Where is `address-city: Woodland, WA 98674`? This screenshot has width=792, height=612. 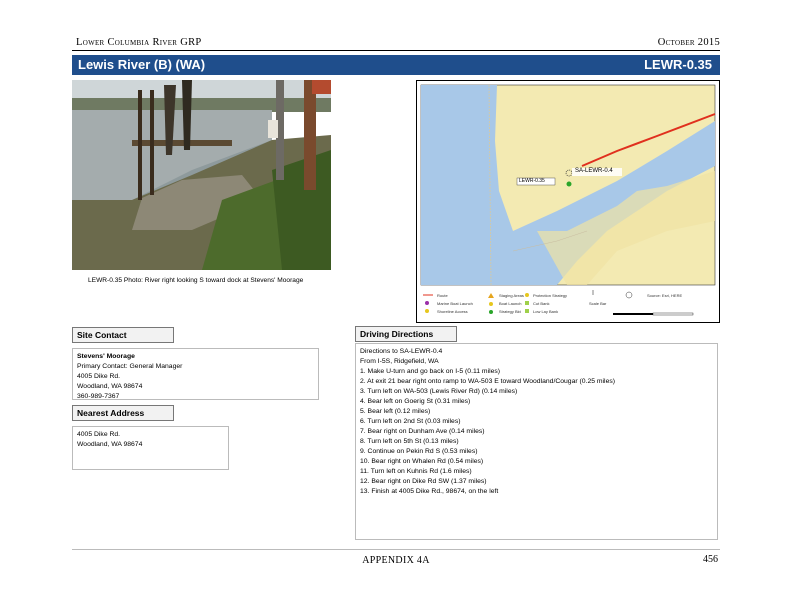
address-city: Woodland, WA 98674 is located at coordinates (110, 444).